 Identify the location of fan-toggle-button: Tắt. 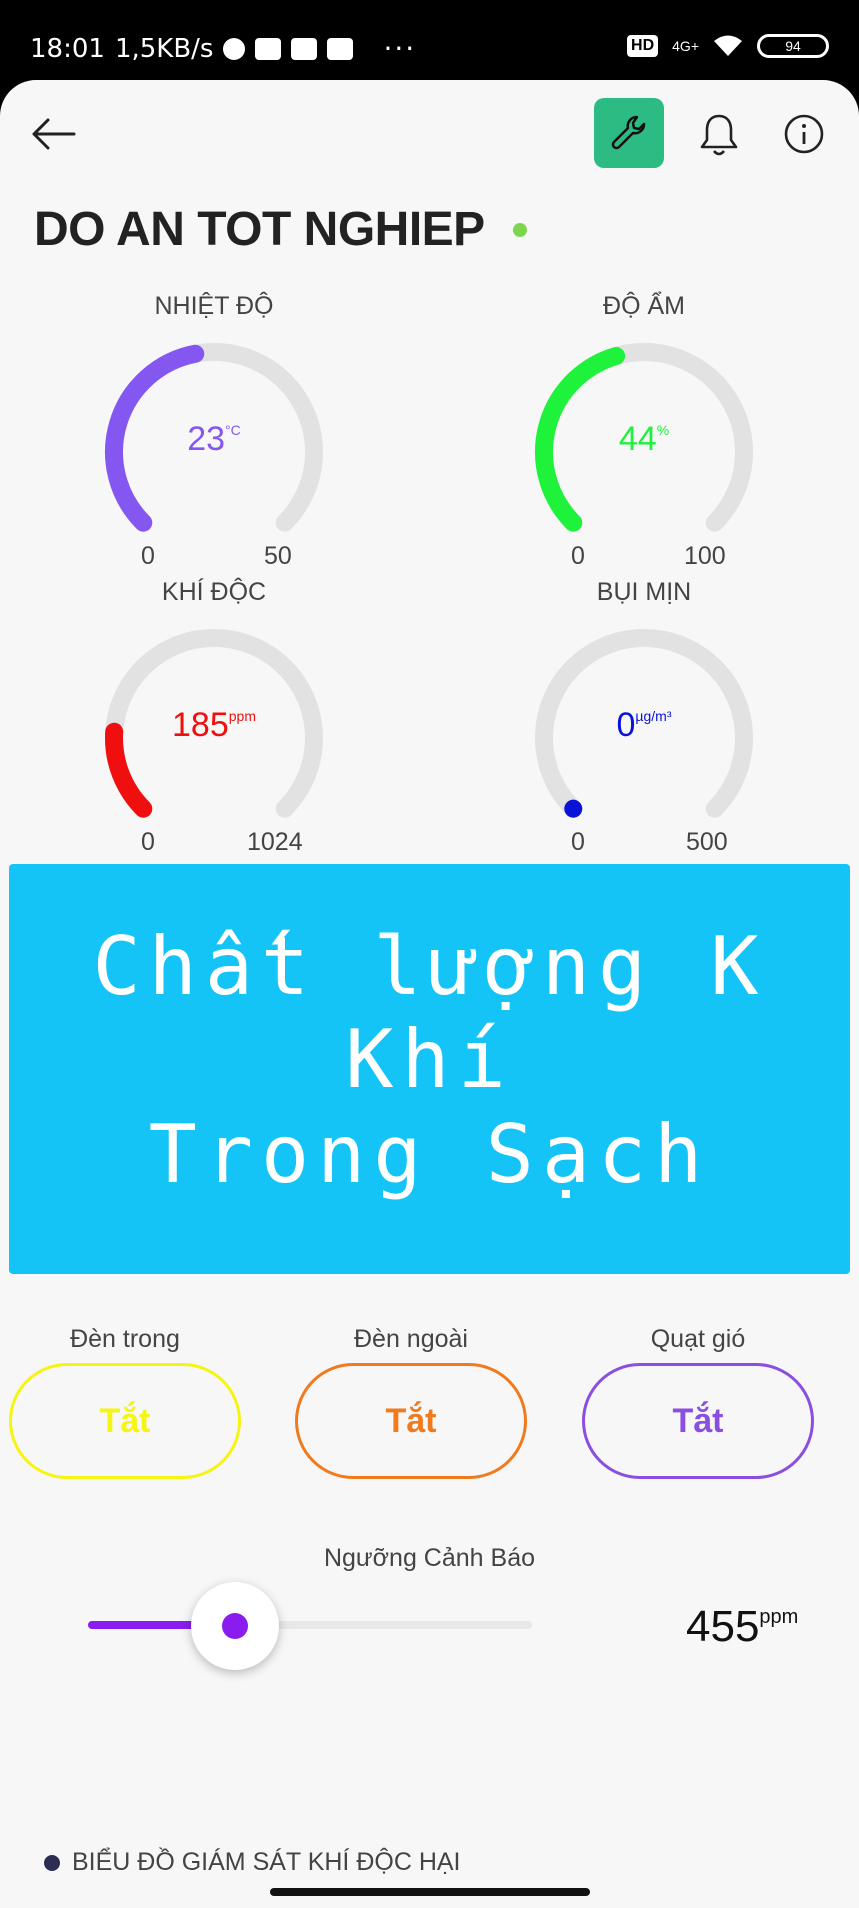
(698, 1421).